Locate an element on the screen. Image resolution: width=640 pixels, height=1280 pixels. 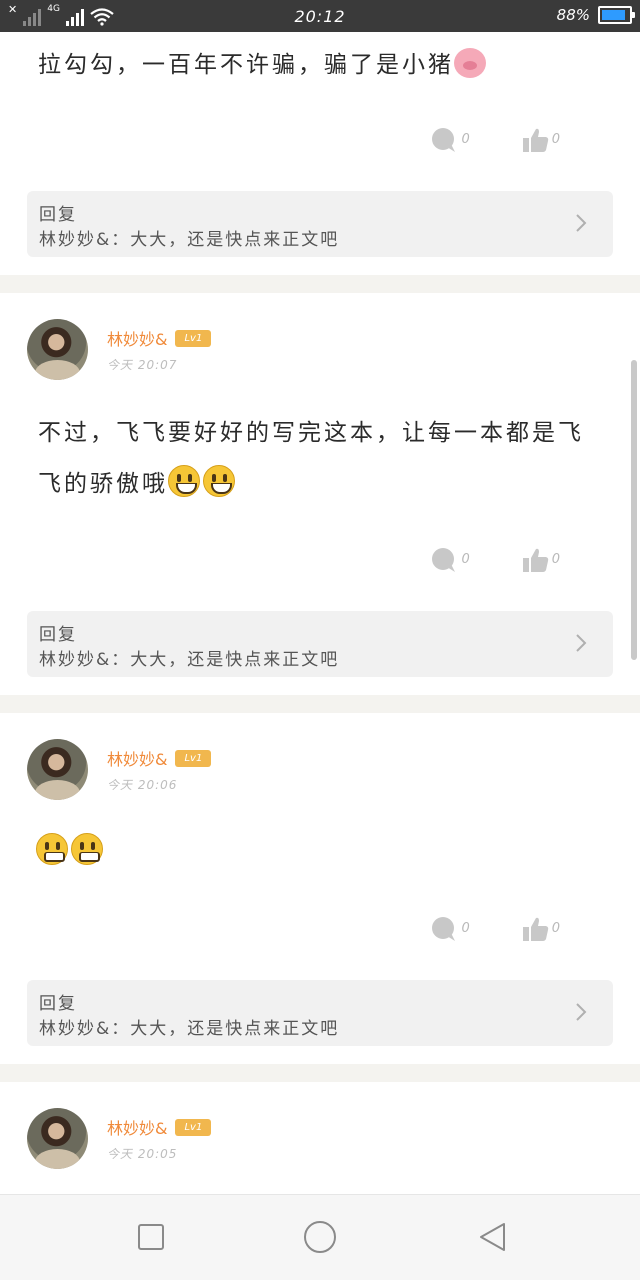
comment-time: 今天 20:07 is located at coordinates (142, 365).